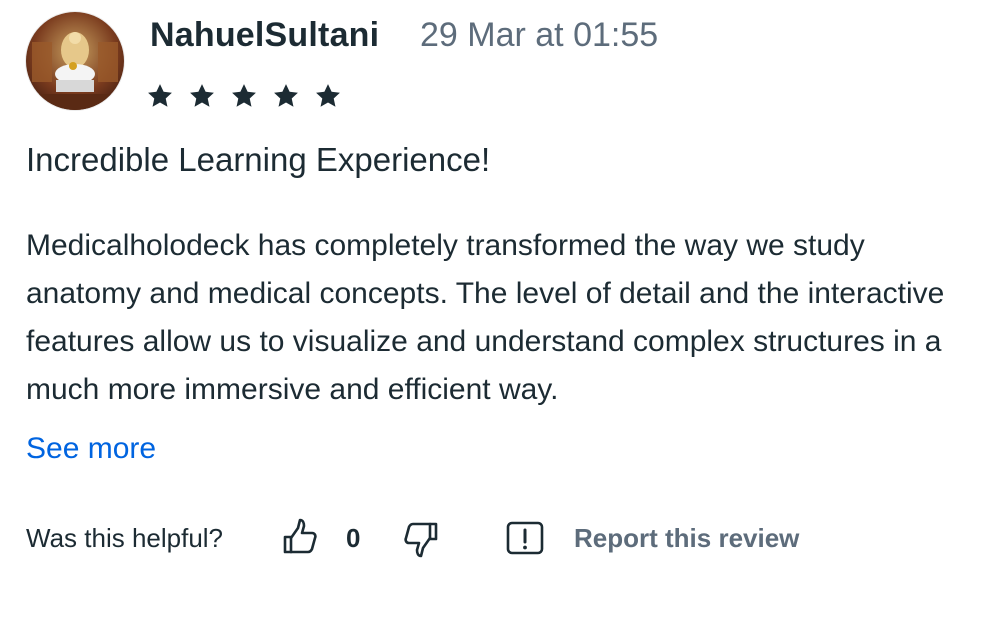 The height and width of the screenshot is (632, 992). Describe the element at coordinates (539, 35) in the screenshot. I see `review-timestamp: 29 Mar at 01:55` at that location.